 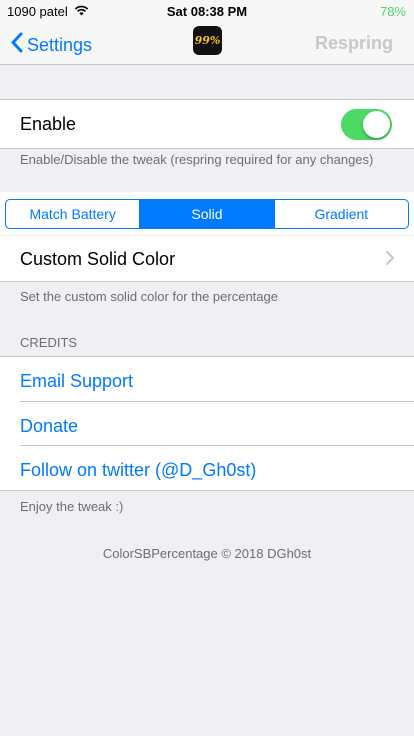 What do you see at coordinates (207, 553) in the screenshot?
I see `copyright-text: ColorSBPercentage © 2018 DGh0st` at bounding box center [207, 553].